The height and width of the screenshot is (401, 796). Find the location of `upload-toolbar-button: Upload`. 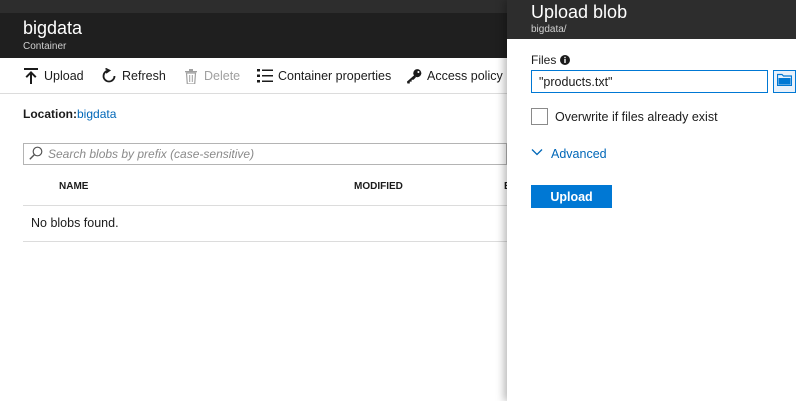

upload-toolbar-button: Upload is located at coordinates (53, 76).